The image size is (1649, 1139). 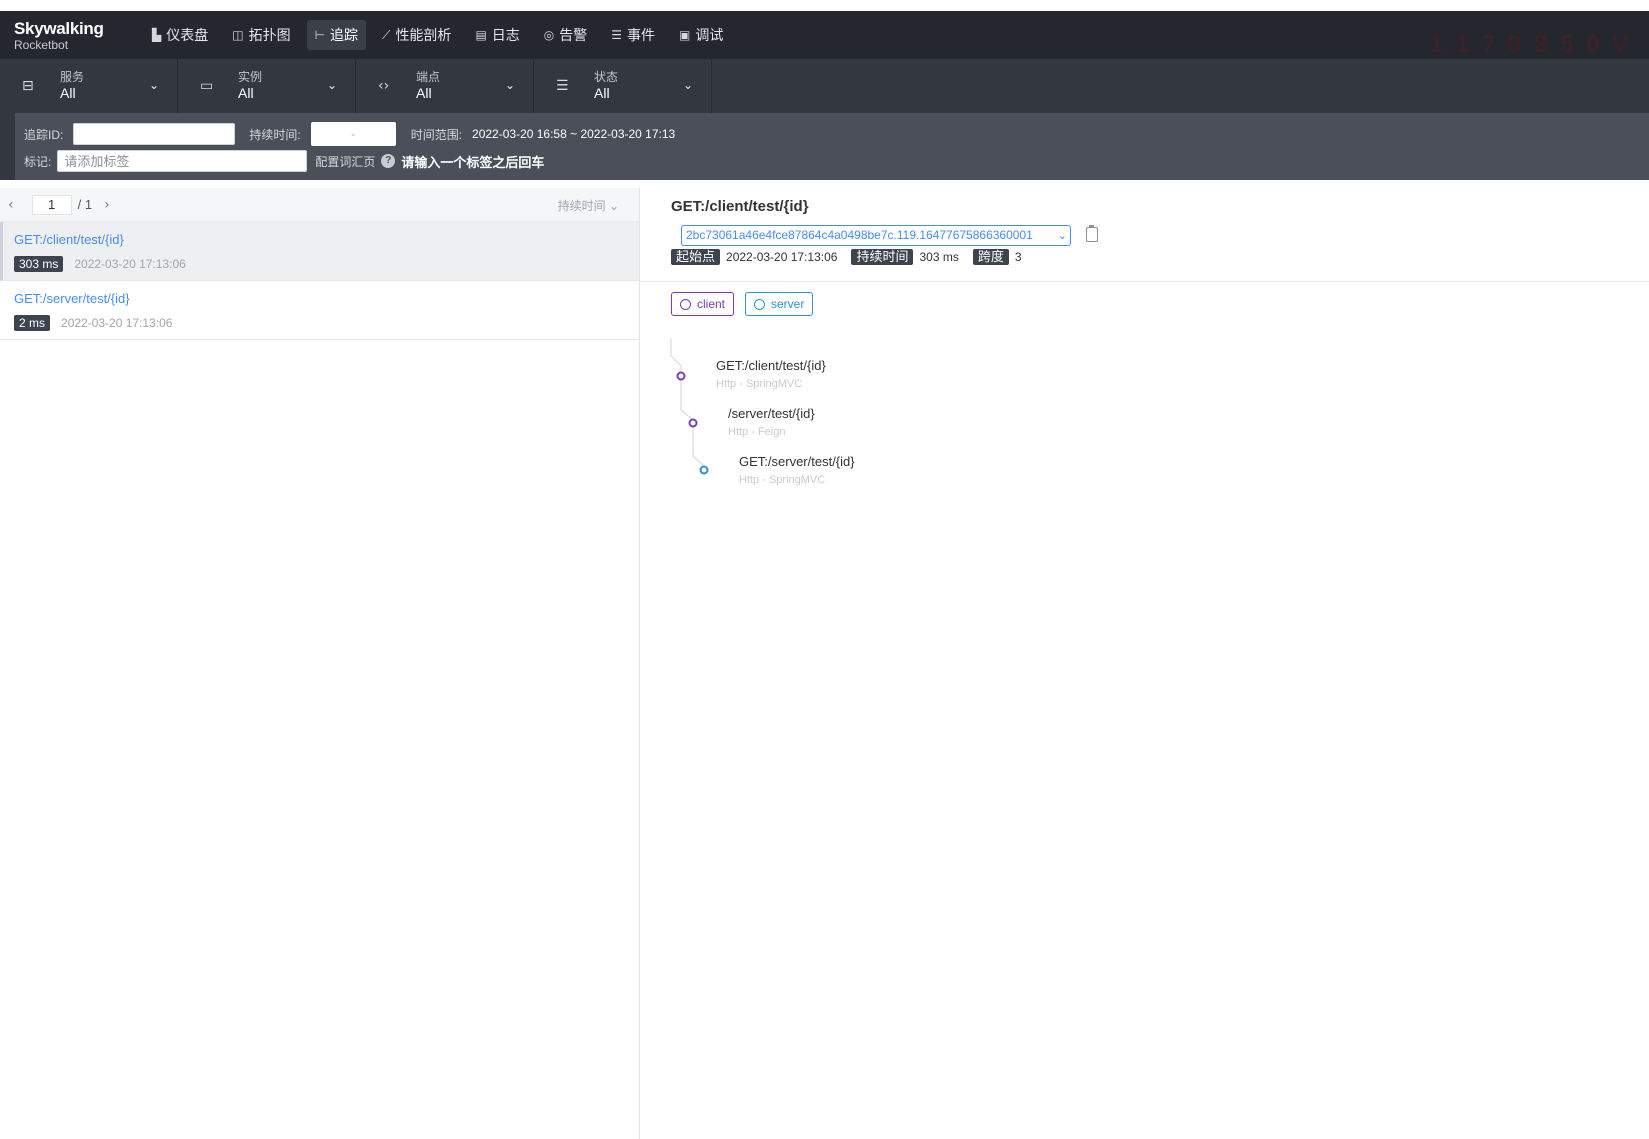 I want to click on status-filter: ☰ 状态 All ⌄, so click(x=623, y=86).